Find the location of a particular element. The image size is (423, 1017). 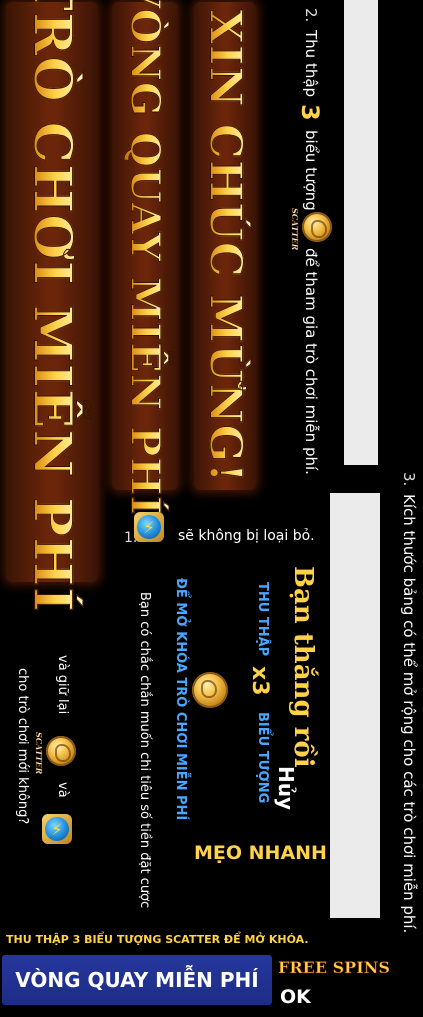

free-spins-label: FREE SPINS is located at coordinates (334, 968).